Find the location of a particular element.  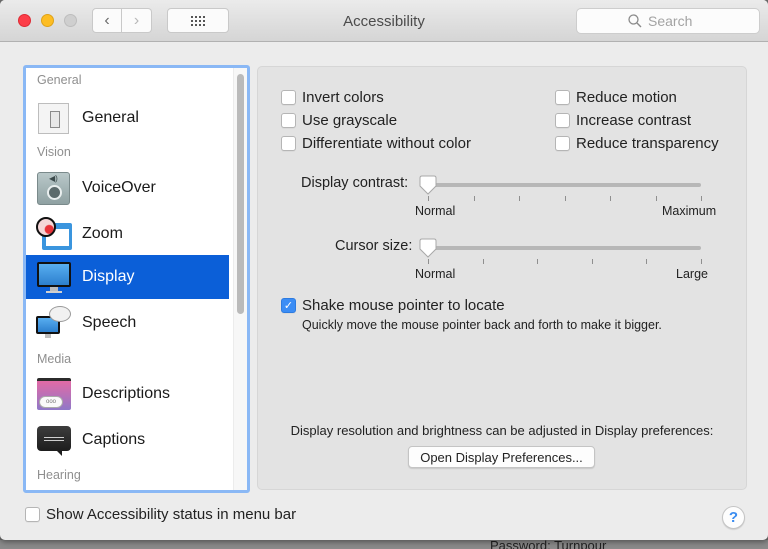

search-field is located at coordinates (668, 21).